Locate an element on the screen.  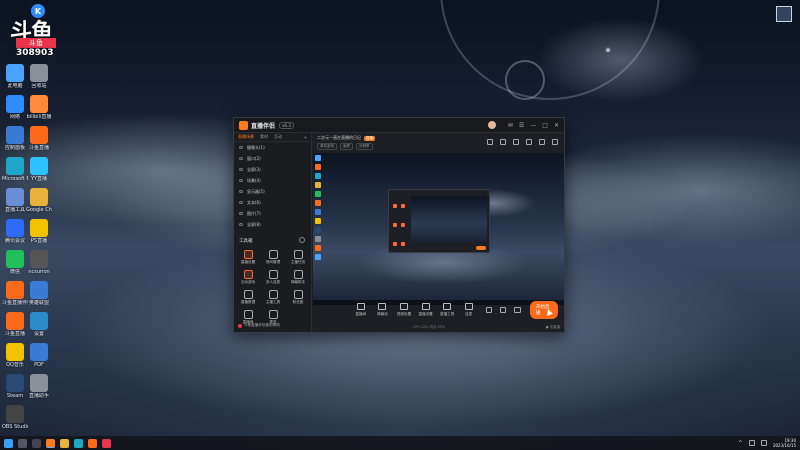
subtag-game: 单机游戏 is located at coordinates (327, 146).